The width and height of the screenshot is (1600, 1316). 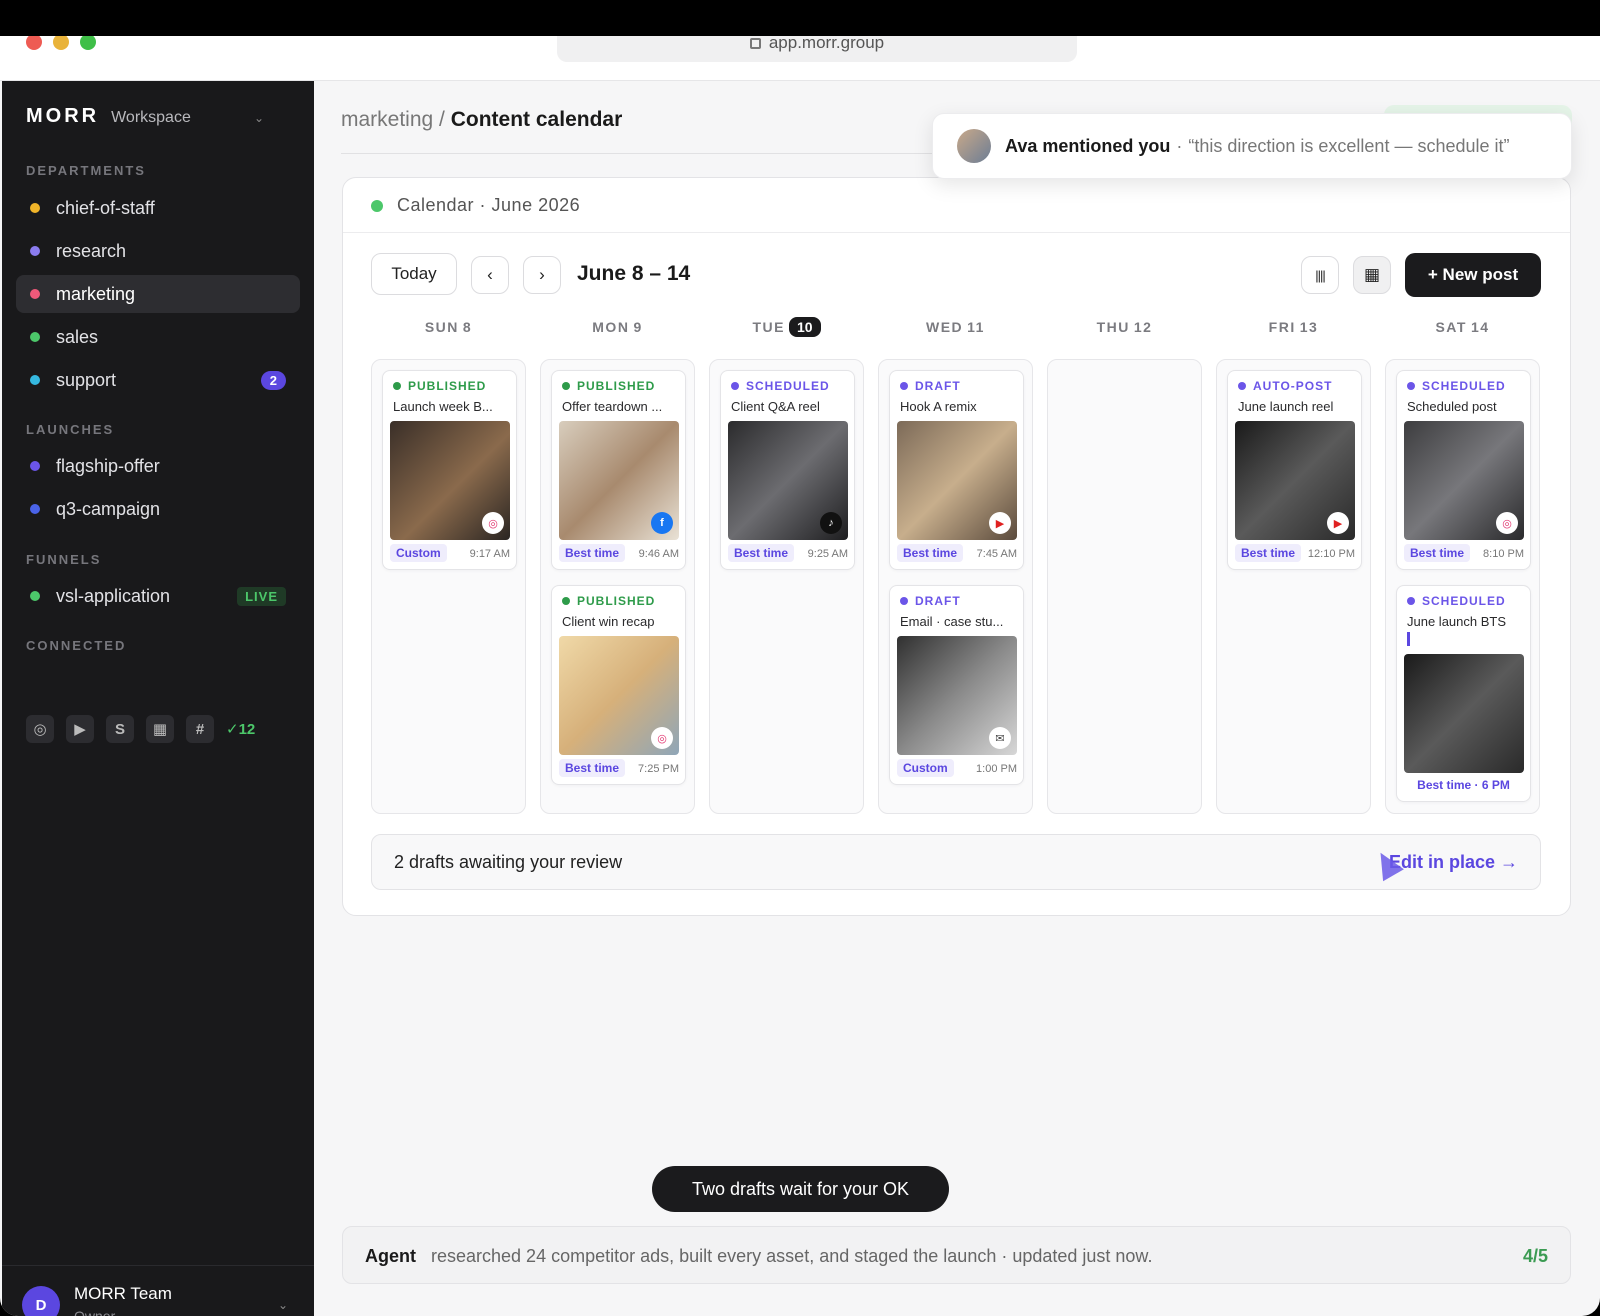 I want to click on minimize-window-button, so click(x=61, y=43).